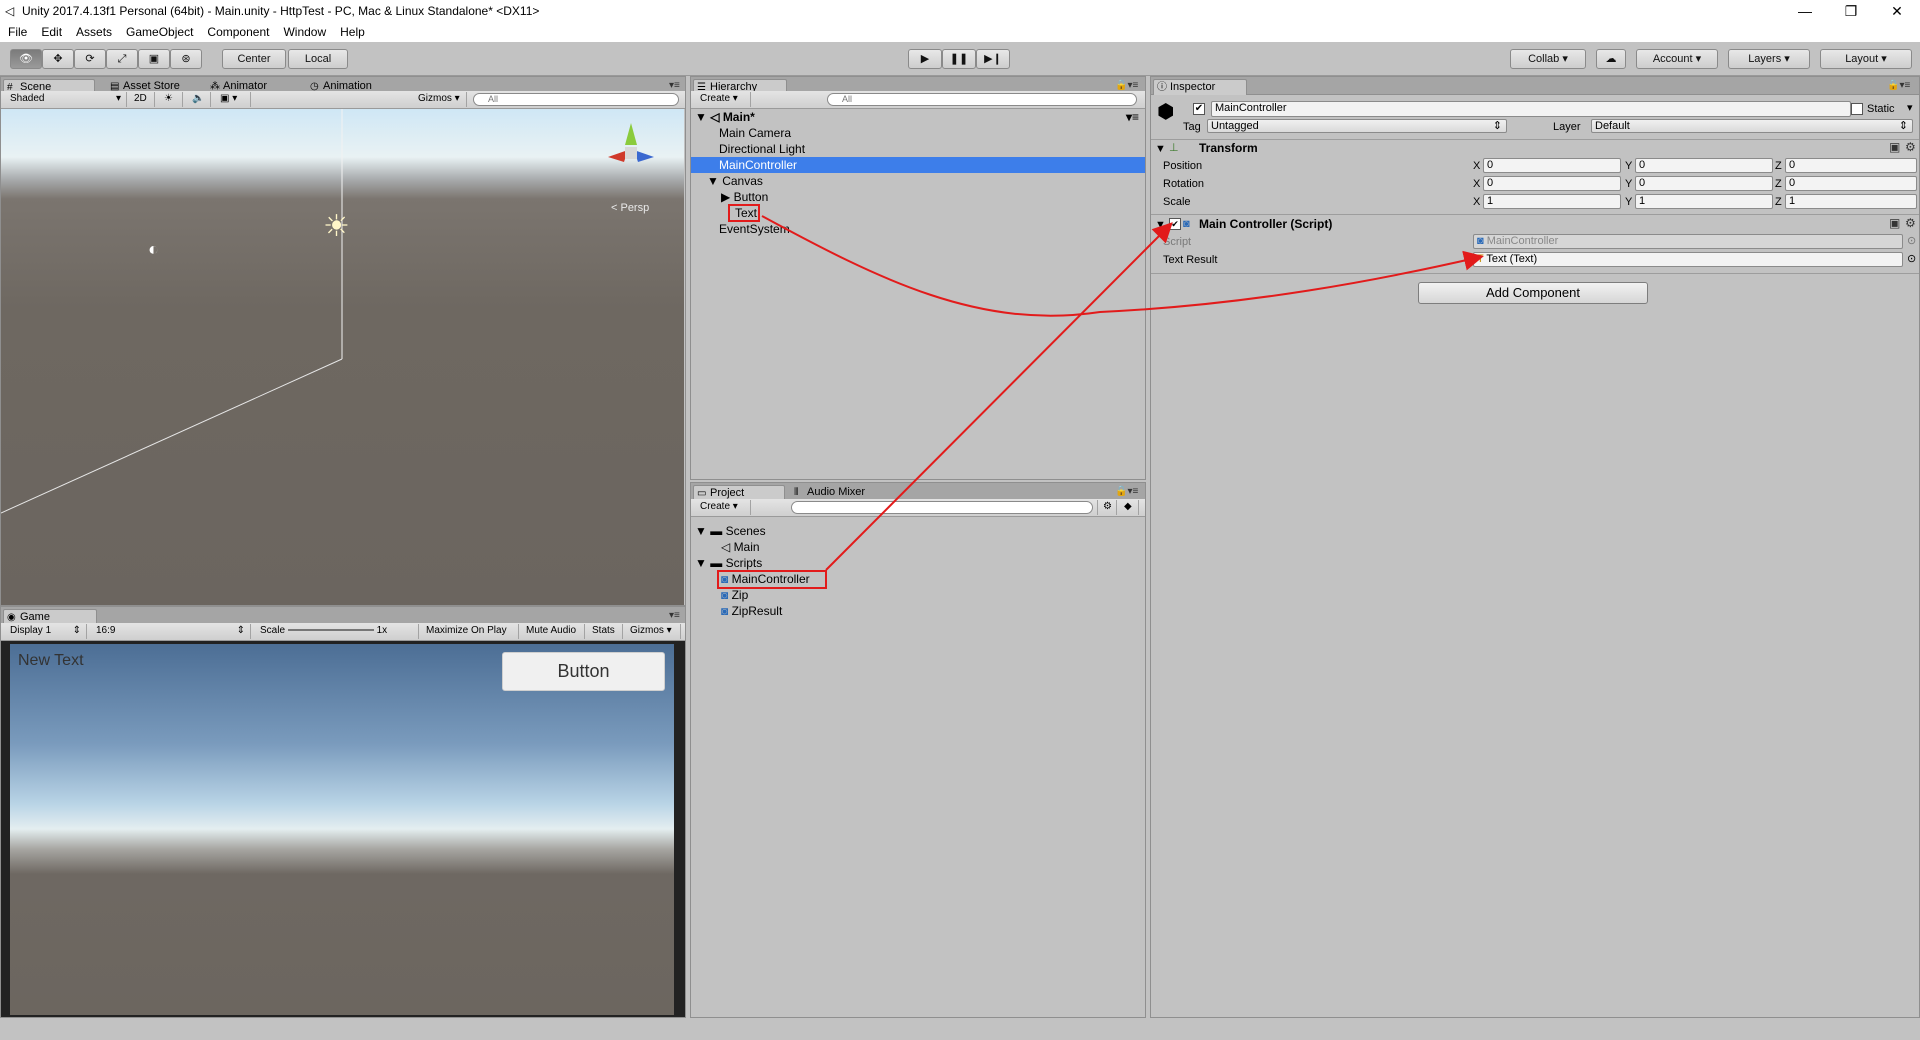 Image resolution: width=1920 pixels, height=1040 pixels. What do you see at coordinates (605, 631) in the screenshot?
I see `stats-toggle: Stats` at bounding box center [605, 631].